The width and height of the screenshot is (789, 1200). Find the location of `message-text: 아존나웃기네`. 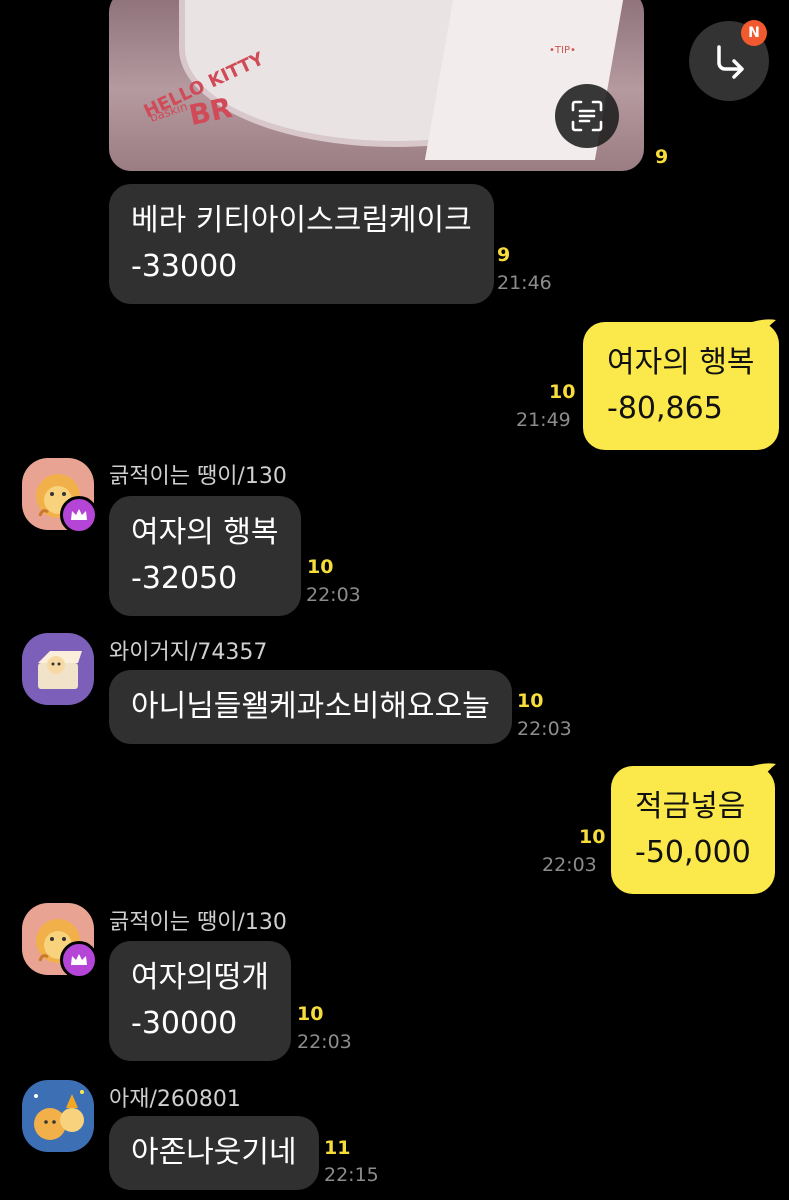

message-text: 아존나웃기네 is located at coordinates (214, 1152).